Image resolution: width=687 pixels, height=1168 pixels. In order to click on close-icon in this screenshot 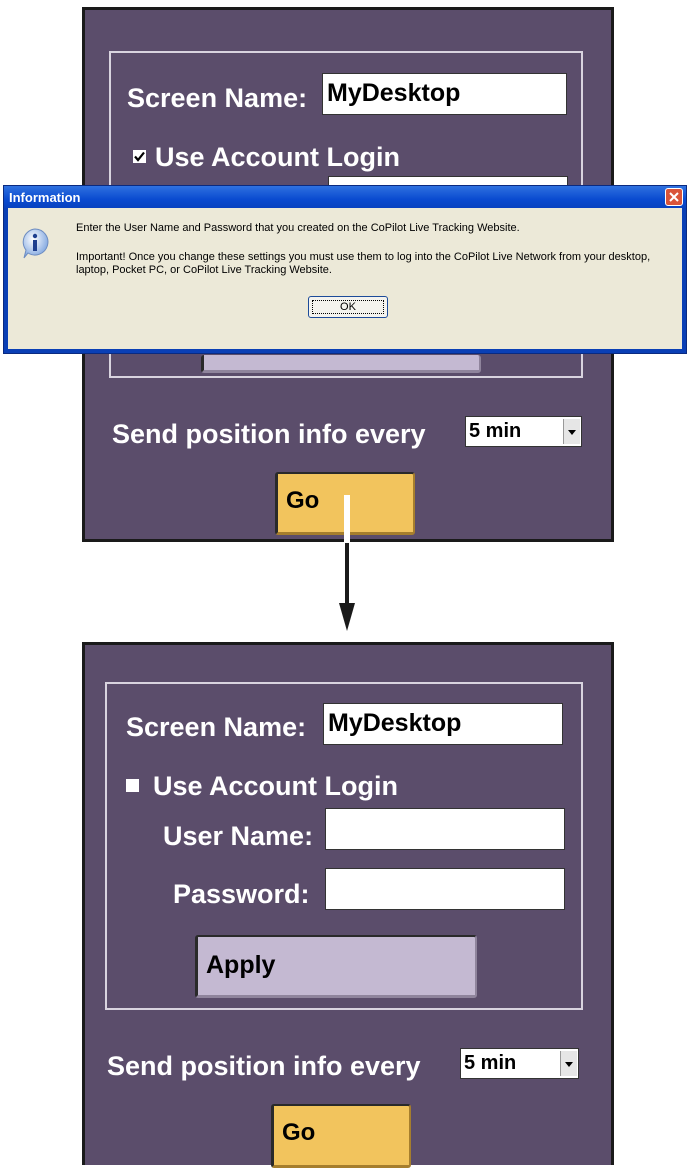, I will do `click(674, 197)`.